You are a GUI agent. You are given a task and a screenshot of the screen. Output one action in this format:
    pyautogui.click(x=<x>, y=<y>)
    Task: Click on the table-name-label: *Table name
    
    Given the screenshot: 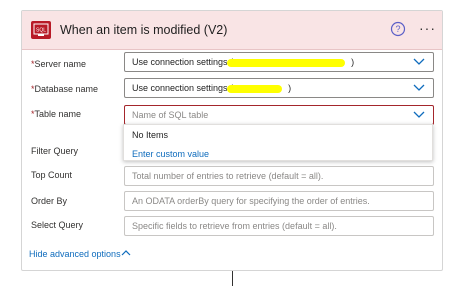 What is the action you would take?
    pyautogui.click(x=56, y=114)
    